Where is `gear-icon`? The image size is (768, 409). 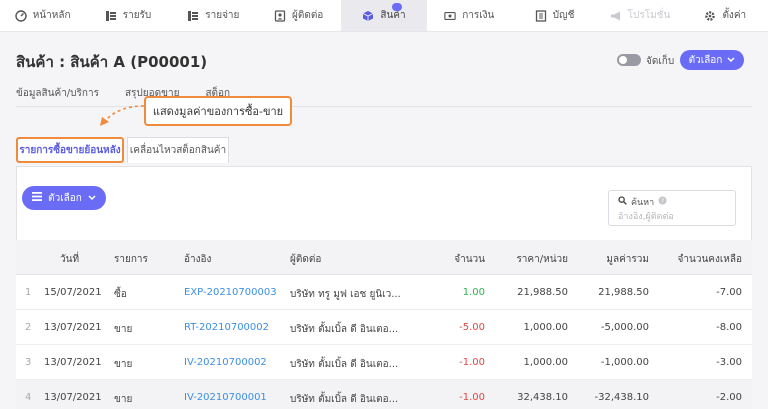
gear-icon is located at coordinates (710, 16).